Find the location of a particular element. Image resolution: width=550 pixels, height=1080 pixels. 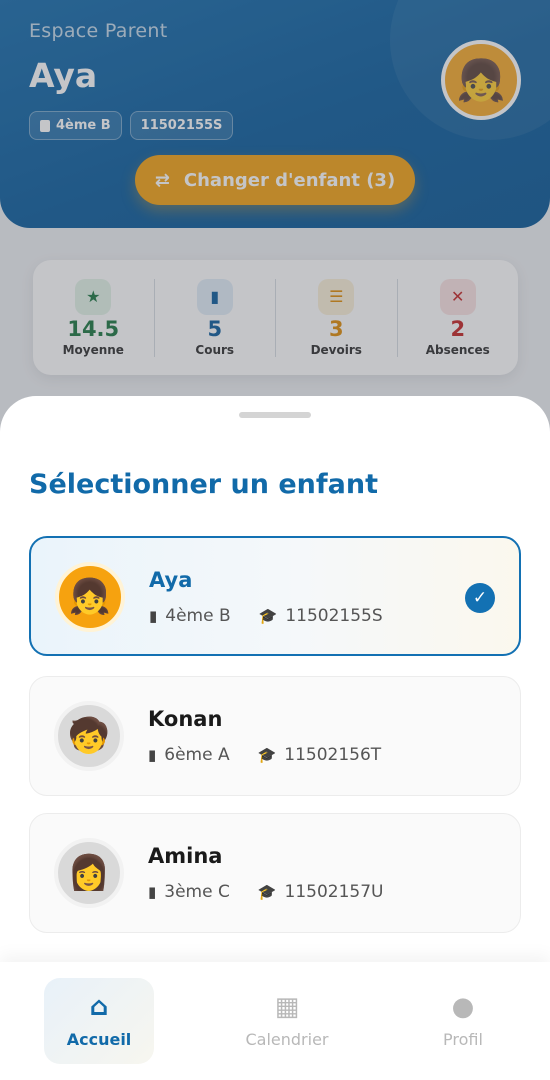

avatar-emoji: 🧒 is located at coordinates (89, 736).